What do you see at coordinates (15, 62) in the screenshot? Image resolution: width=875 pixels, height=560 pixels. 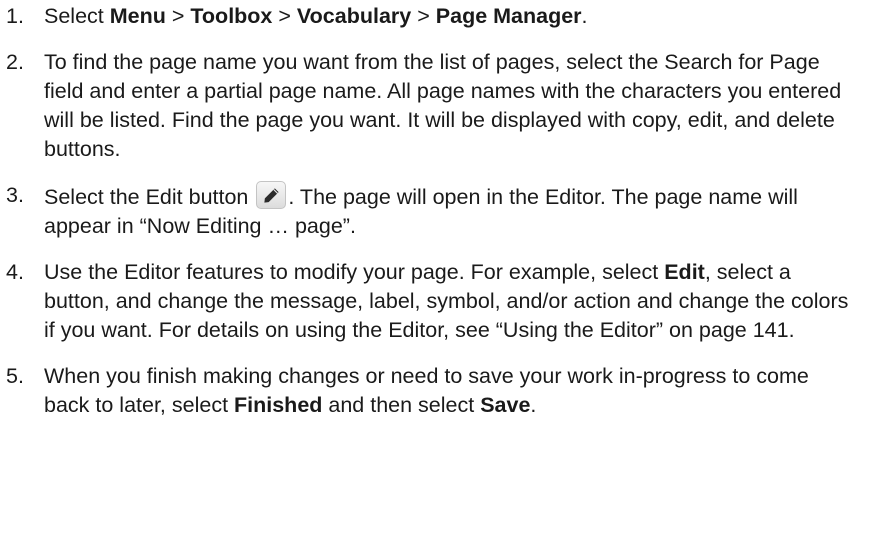 I see `step-number: 2.` at bounding box center [15, 62].